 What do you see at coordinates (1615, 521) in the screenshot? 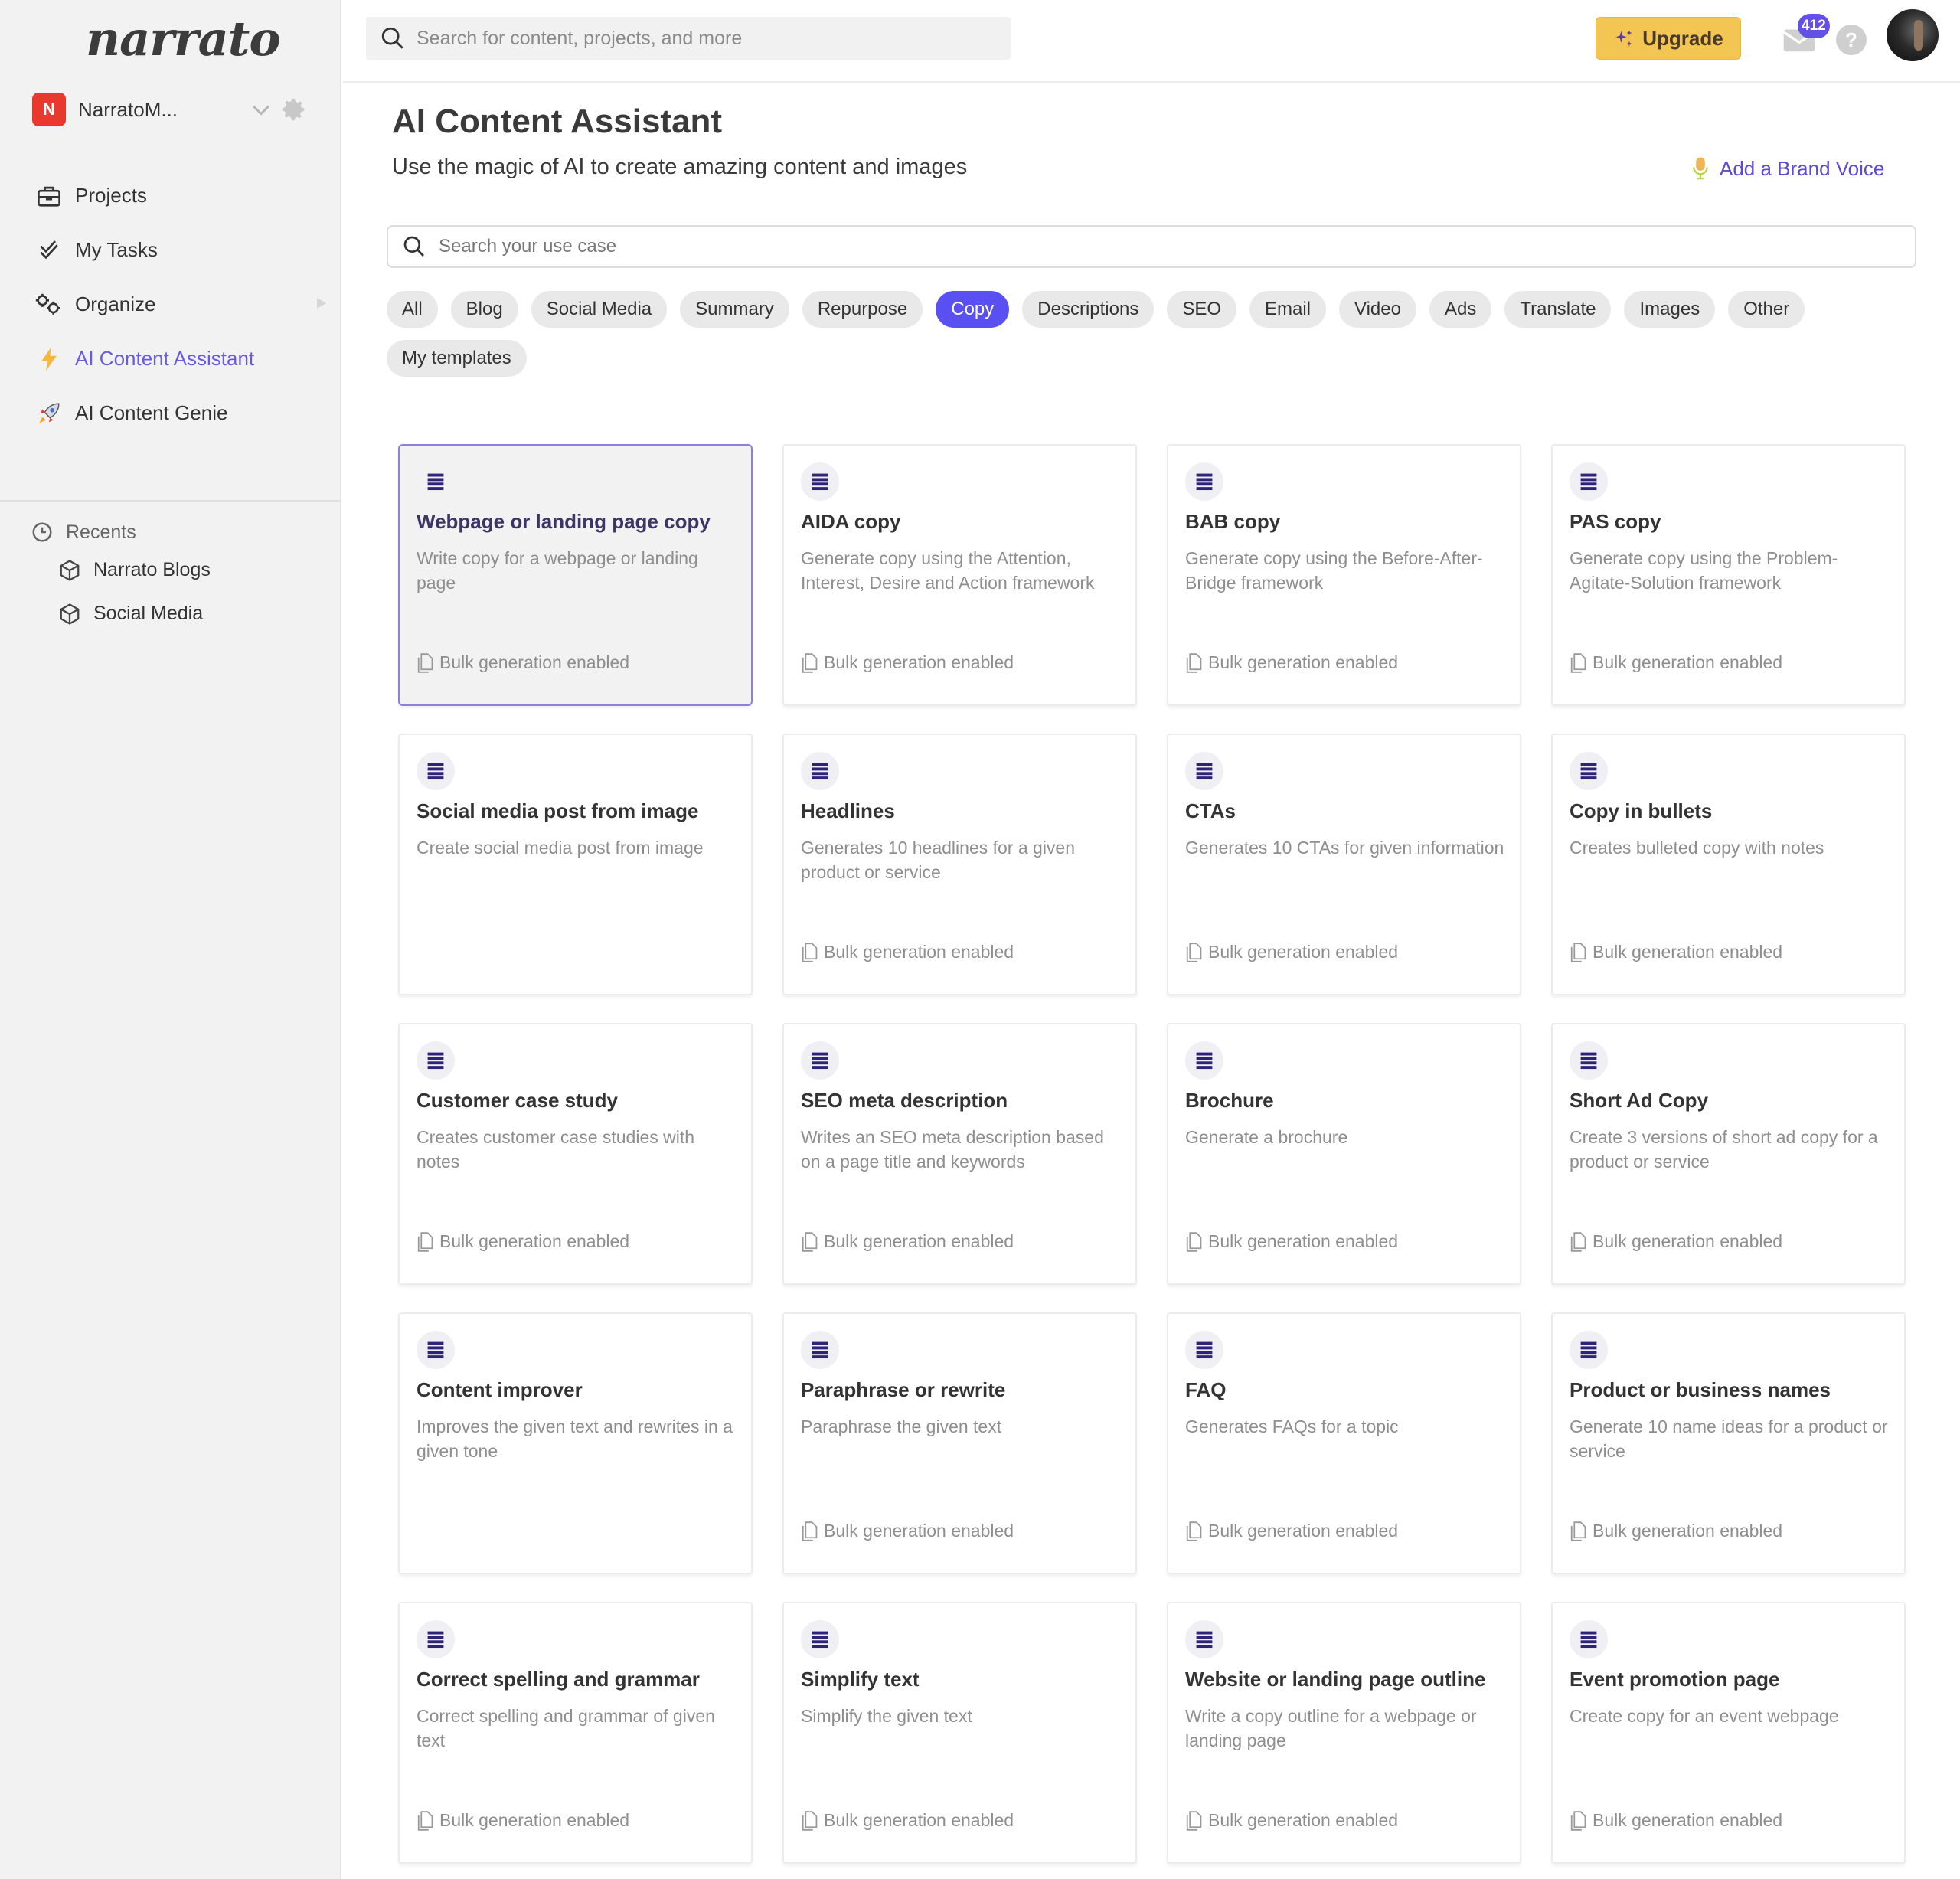
I see `template-card-title: PAS copy` at bounding box center [1615, 521].